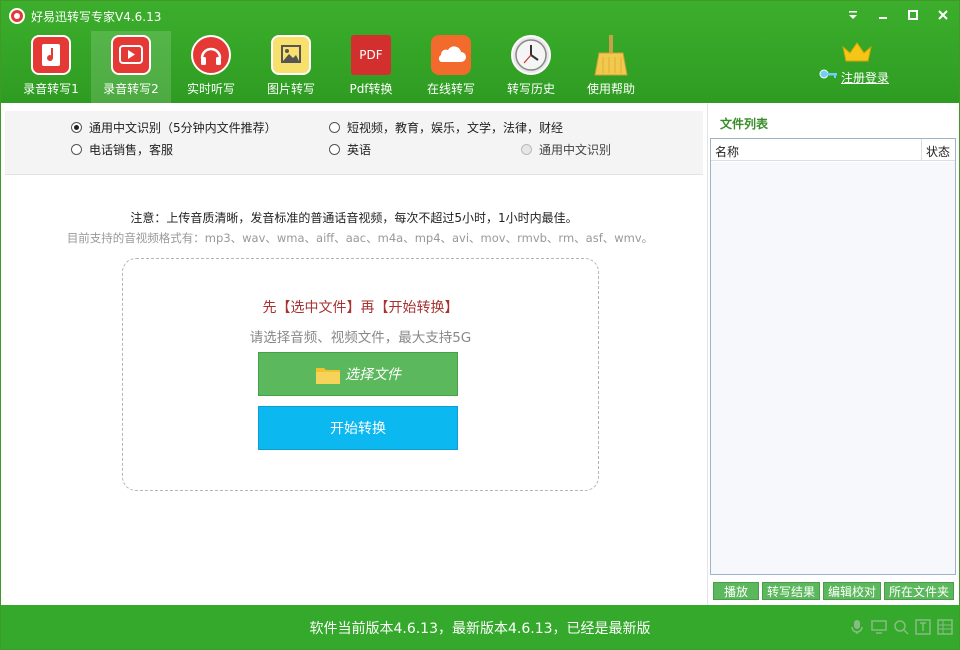  What do you see at coordinates (883, 15) in the screenshot?
I see `minimize-button` at bounding box center [883, 15].